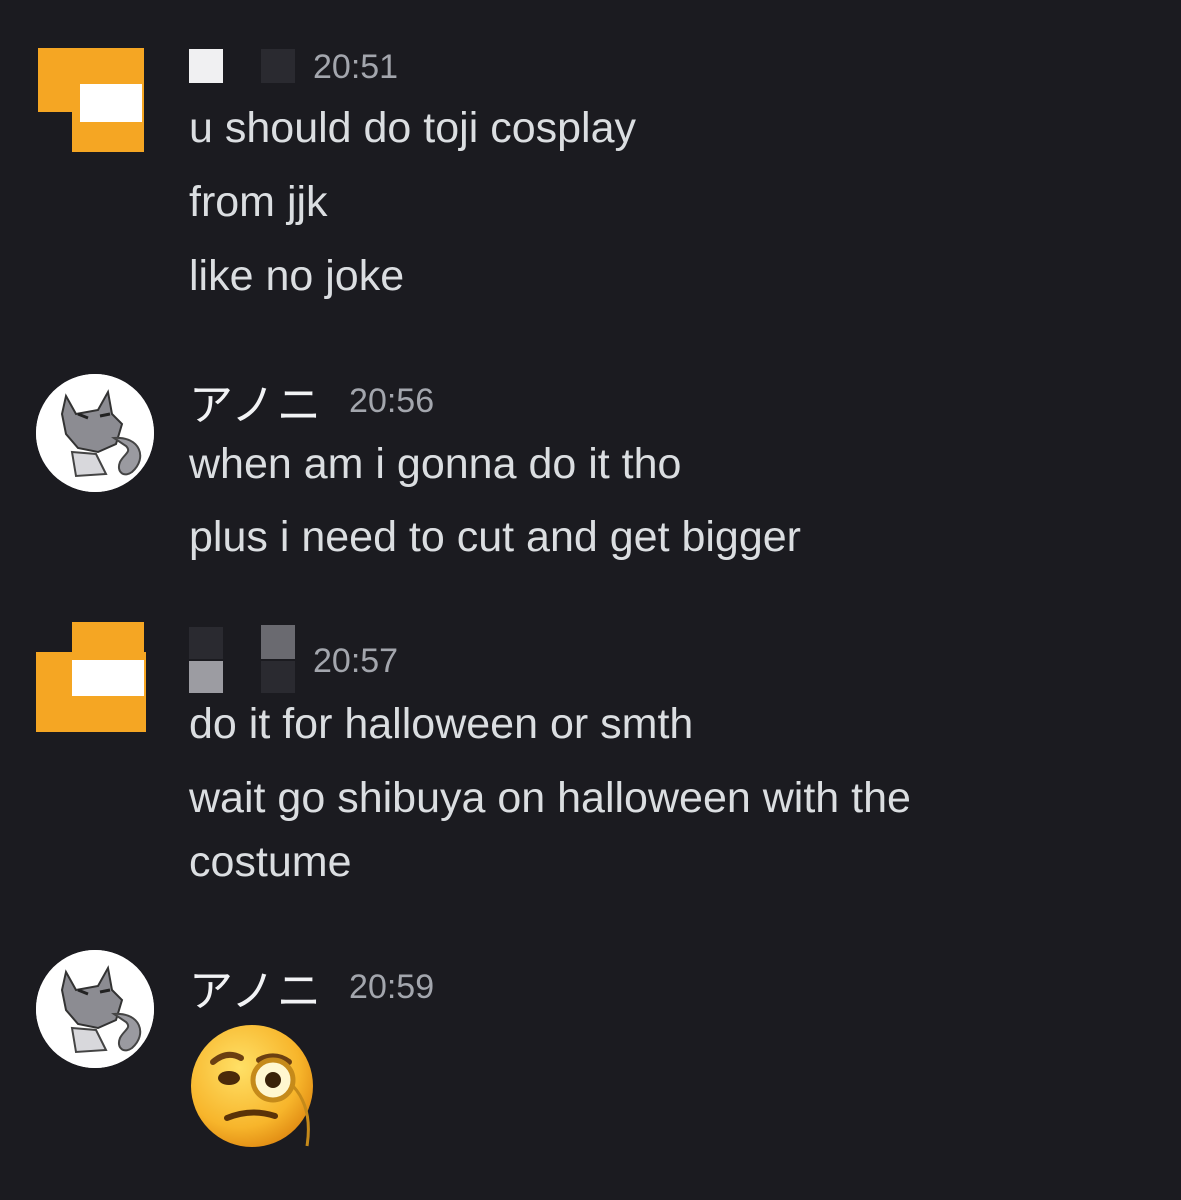 This screenshot has width=1181, height=1200. I want to click on message-text: do it for halloween or smth, so click(441, 724).